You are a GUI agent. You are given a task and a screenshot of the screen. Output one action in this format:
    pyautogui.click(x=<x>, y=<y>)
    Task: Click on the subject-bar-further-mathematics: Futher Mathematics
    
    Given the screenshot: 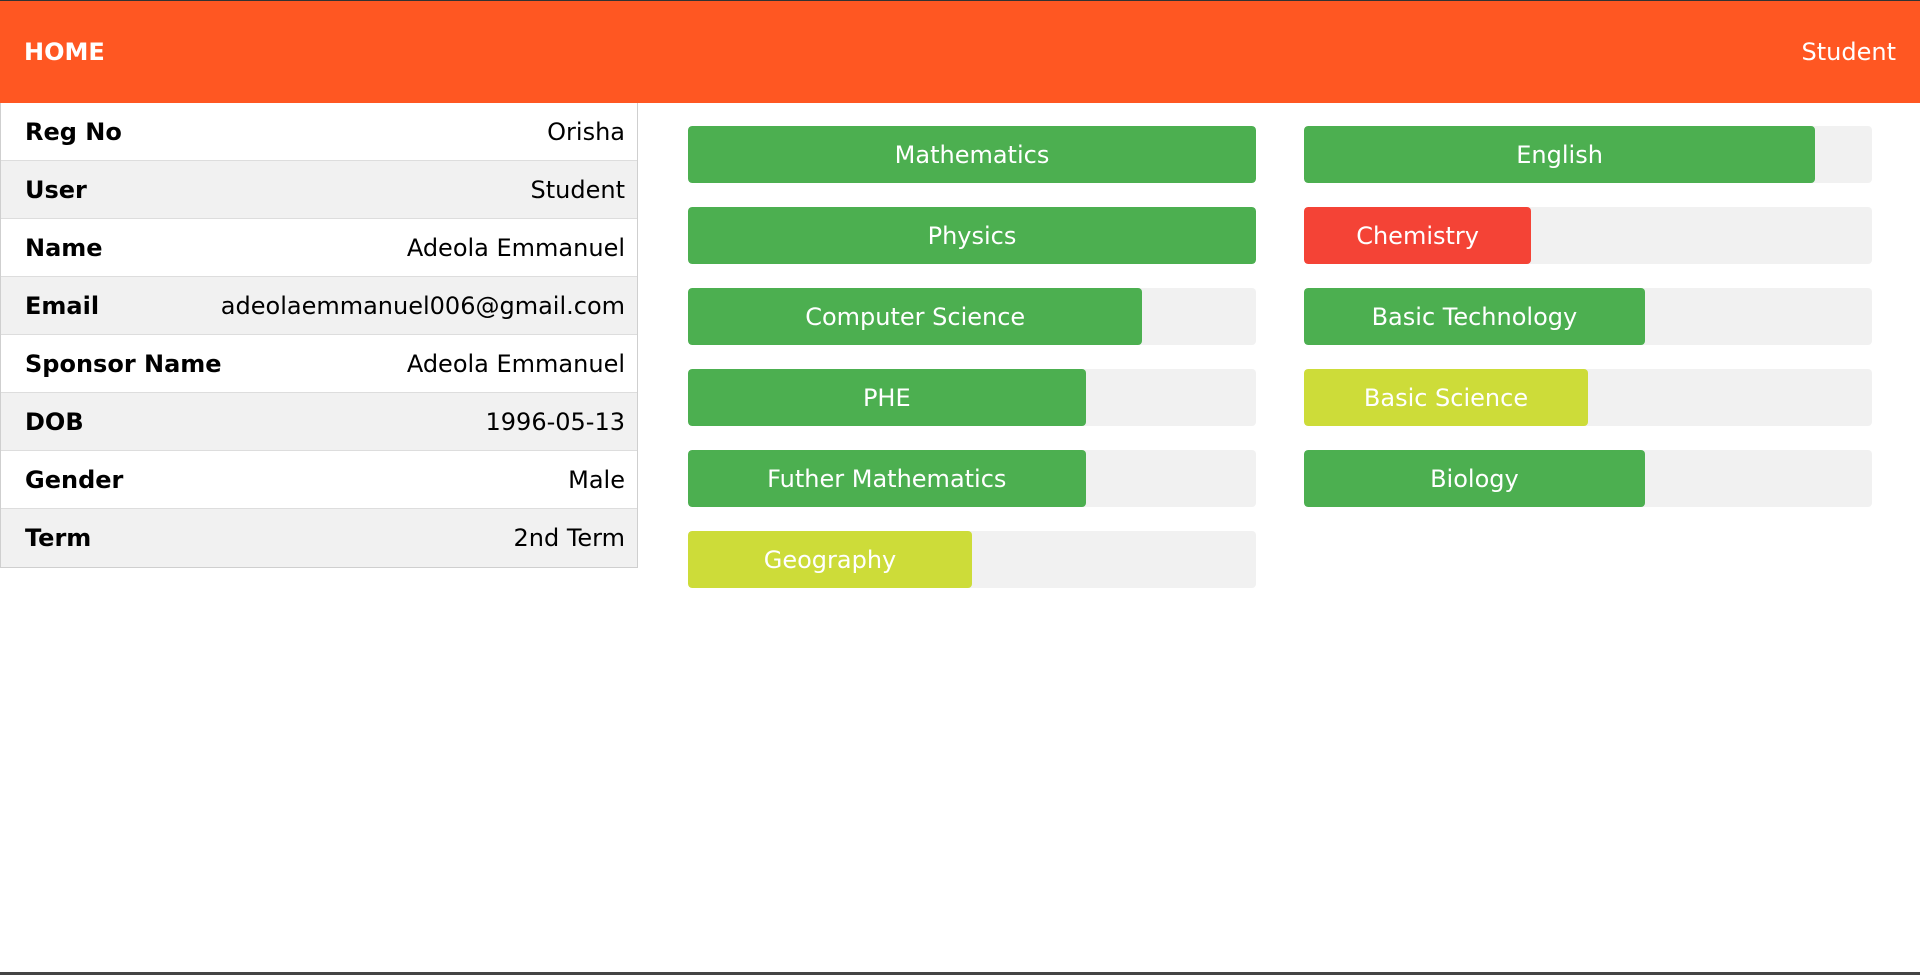 What is the action you would take?
    pyautogui.click(x=972, y=478)
    